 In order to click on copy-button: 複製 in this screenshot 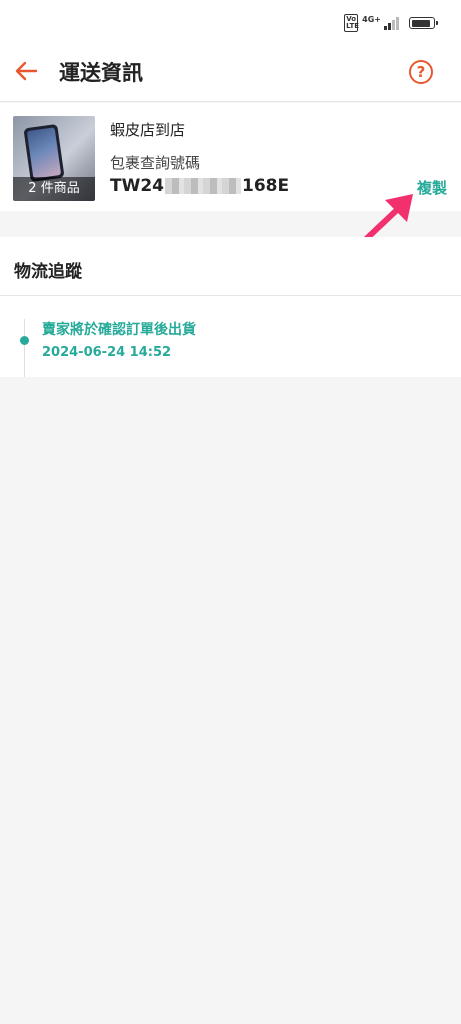, I will do `click(432, 187)`.